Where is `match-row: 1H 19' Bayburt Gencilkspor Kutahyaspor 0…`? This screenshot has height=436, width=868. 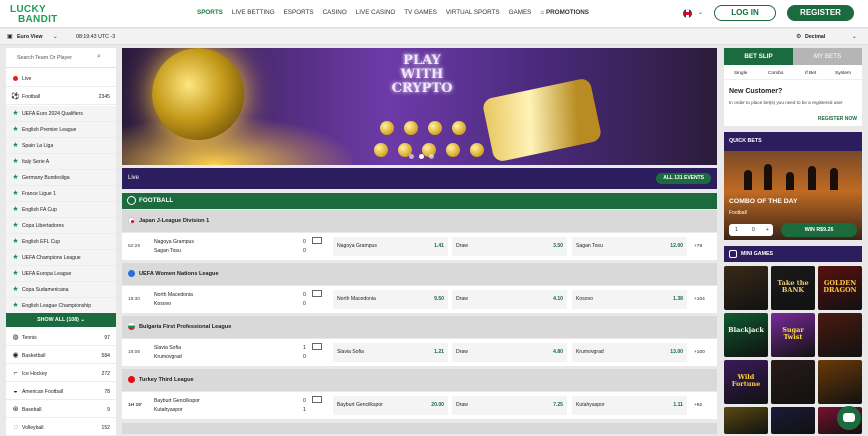 match-row: 1H 19' Bayburt Gencilkspor Kutahyaspor 0… is located at coordinates (419, 405).